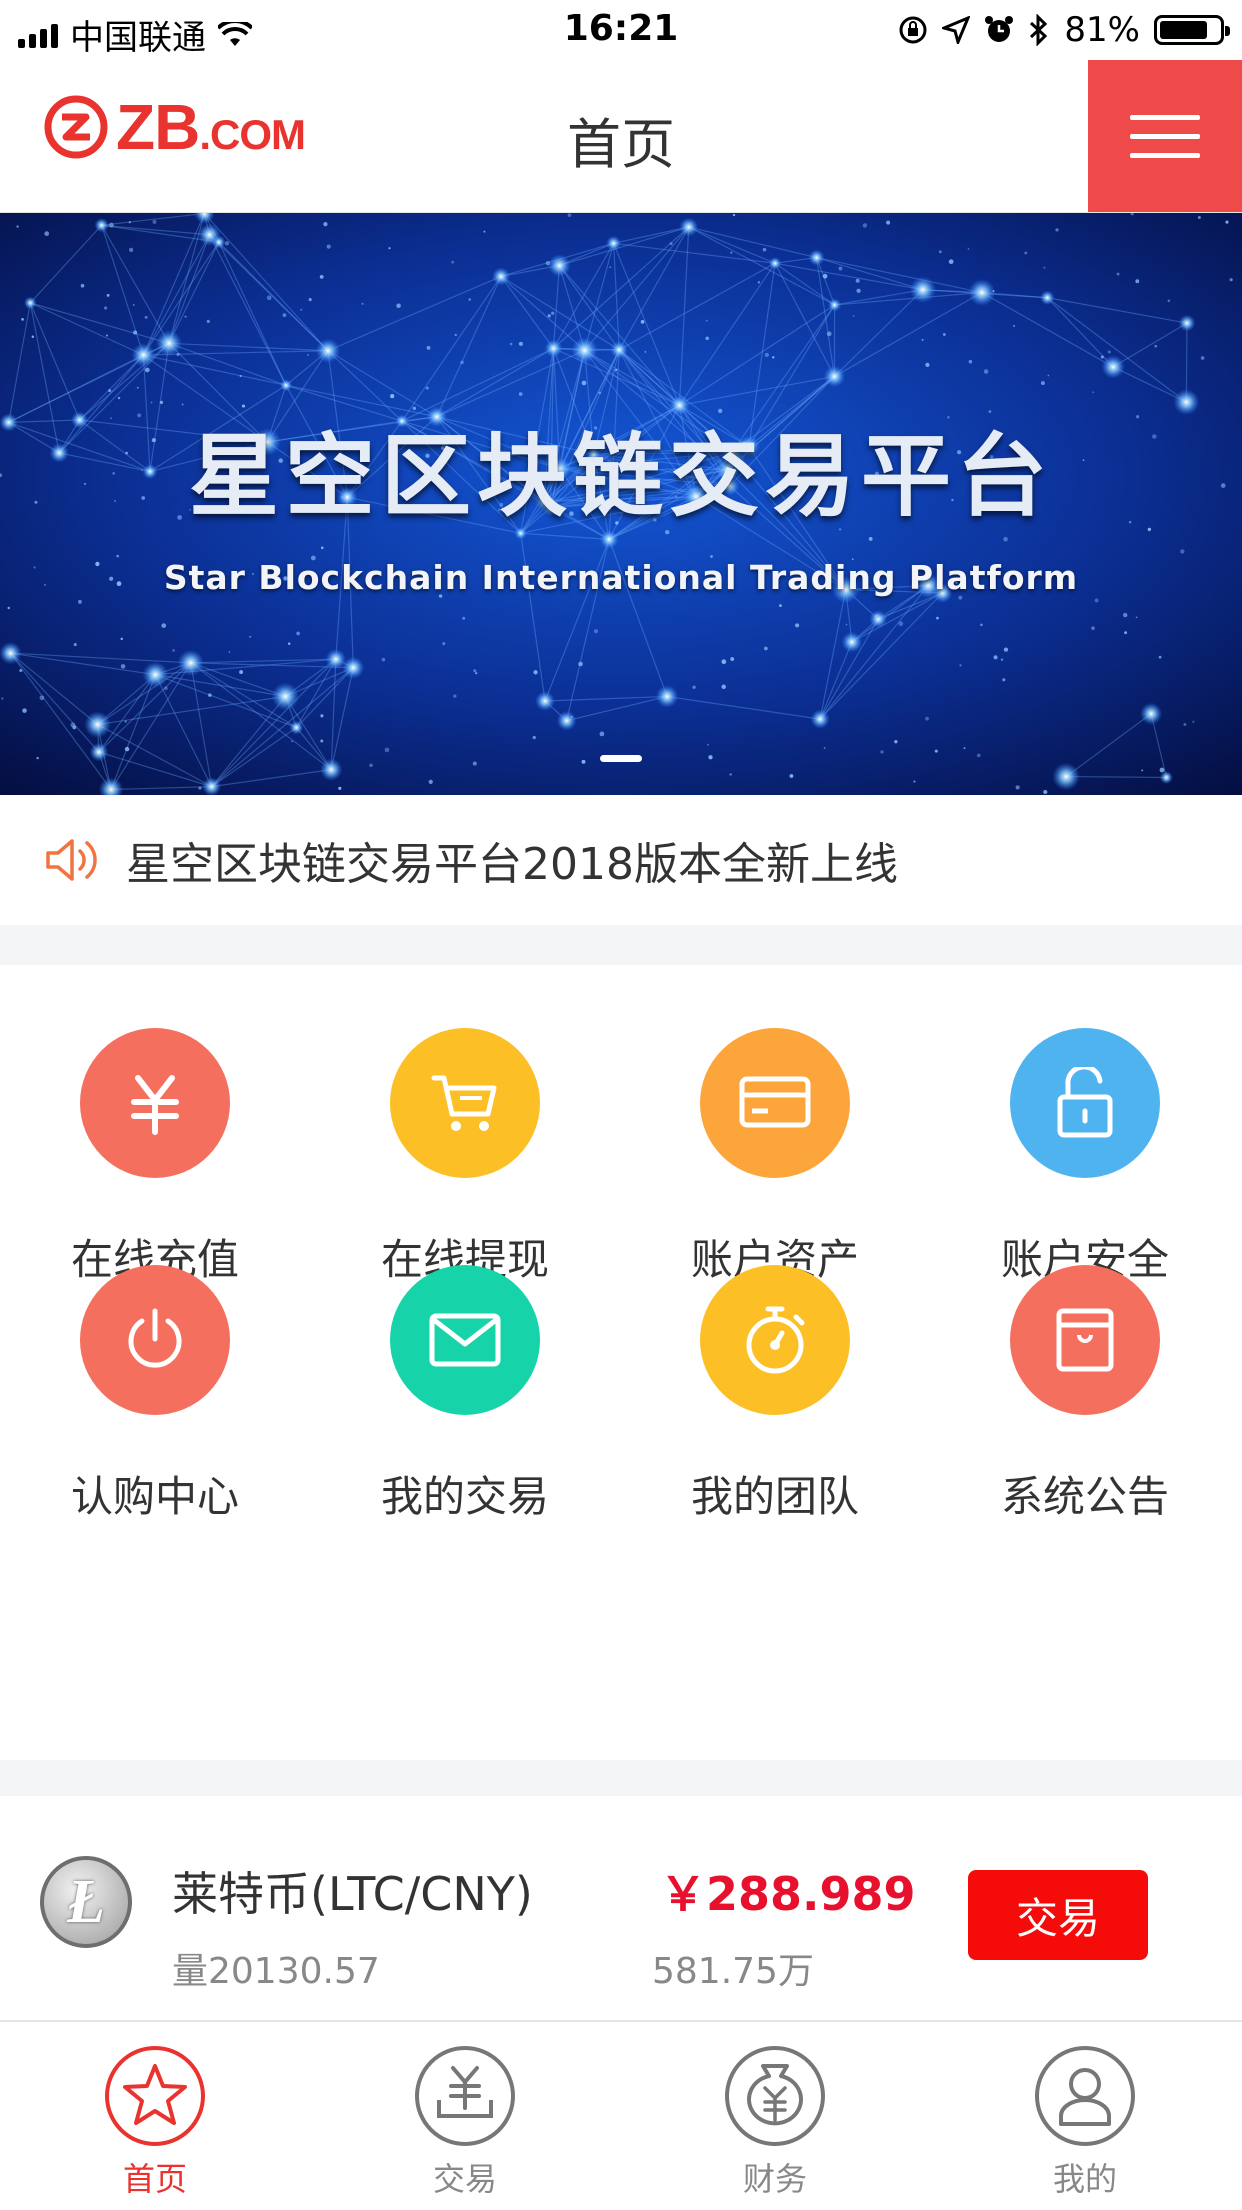 The height and width of the screenshot is (2210, 1242). What do you see at coordinates (1165, 117) in the screenshot?
I see `hamburger-icon` at bounding box center [1165, 117].